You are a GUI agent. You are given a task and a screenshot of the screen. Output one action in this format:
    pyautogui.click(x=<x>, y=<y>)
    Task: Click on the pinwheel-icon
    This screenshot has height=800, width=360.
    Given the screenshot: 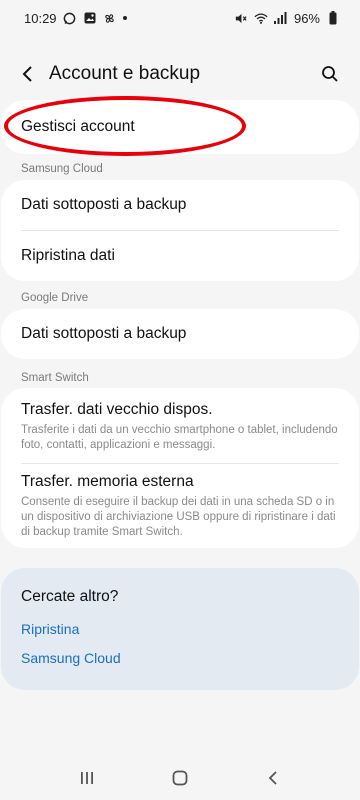 What is the action you would take?
    pyautogui.click(x=110, y=18)
    